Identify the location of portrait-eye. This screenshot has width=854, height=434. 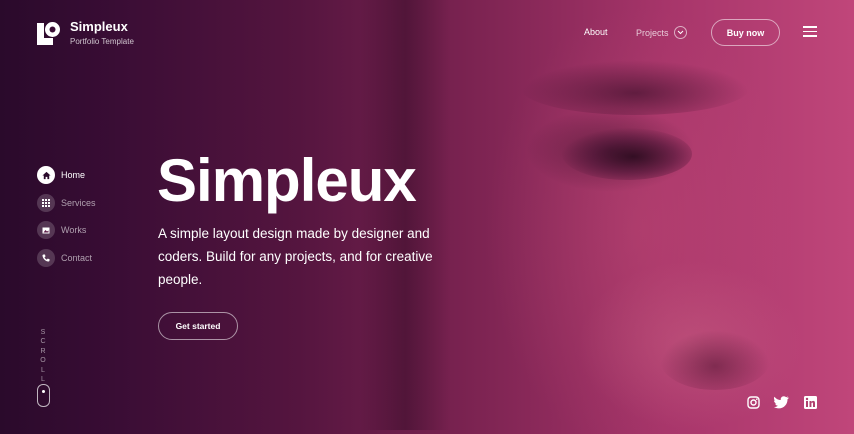
(627, 154).